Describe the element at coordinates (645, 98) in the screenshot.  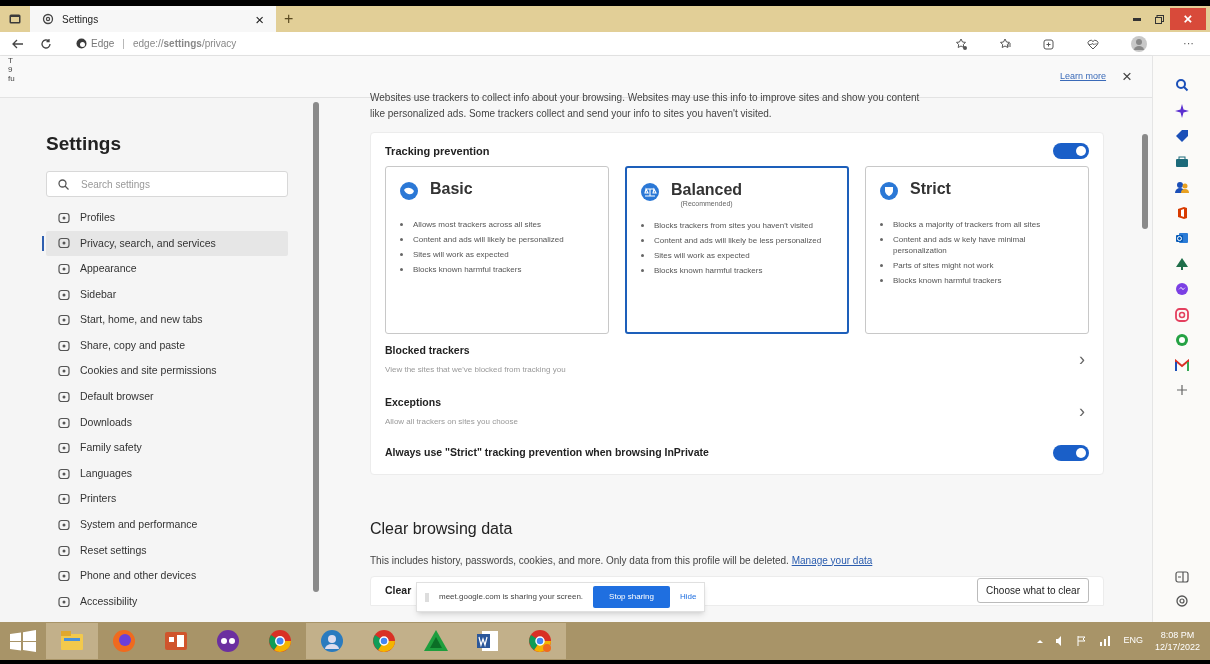
I see `intro-text: Websites use trackers to collect info about your browsing. Websites may use this info to improve sites and show you content` at that location.